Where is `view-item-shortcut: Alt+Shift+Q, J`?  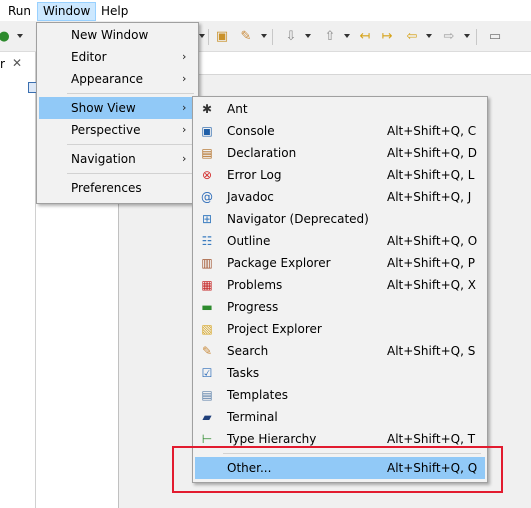 view-item-shortcut: Alt+Shift+Q, J is located at coordinates (429, 197).